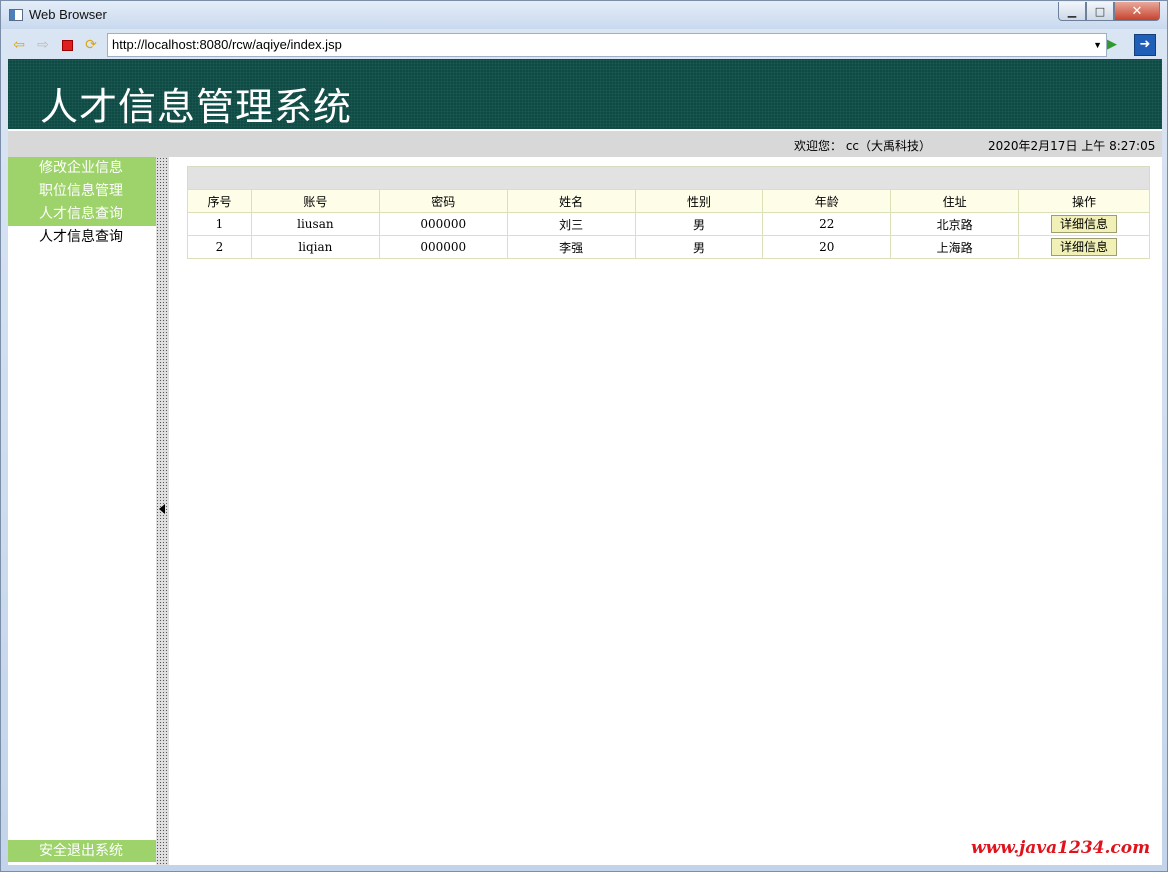 This screenshot has height=872, width=1168. Describe the element at coordinates (16, 15) in the screenshot. I see `window-icon` at that location.